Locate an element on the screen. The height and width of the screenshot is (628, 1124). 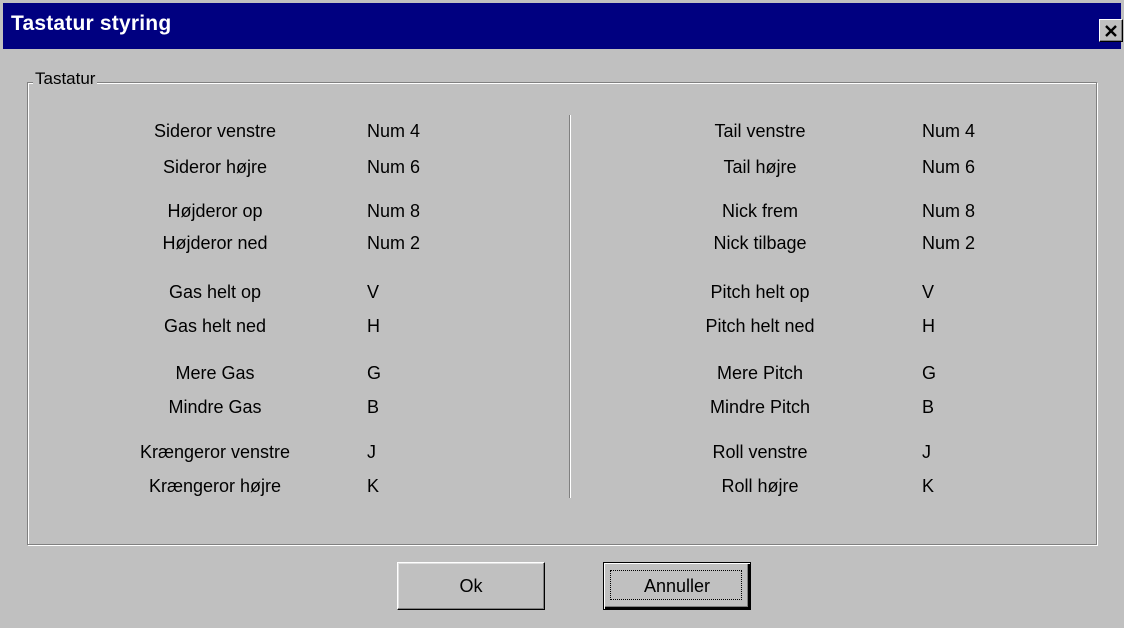
window-title: Tastatur styring is located at coordinates (91, 23).